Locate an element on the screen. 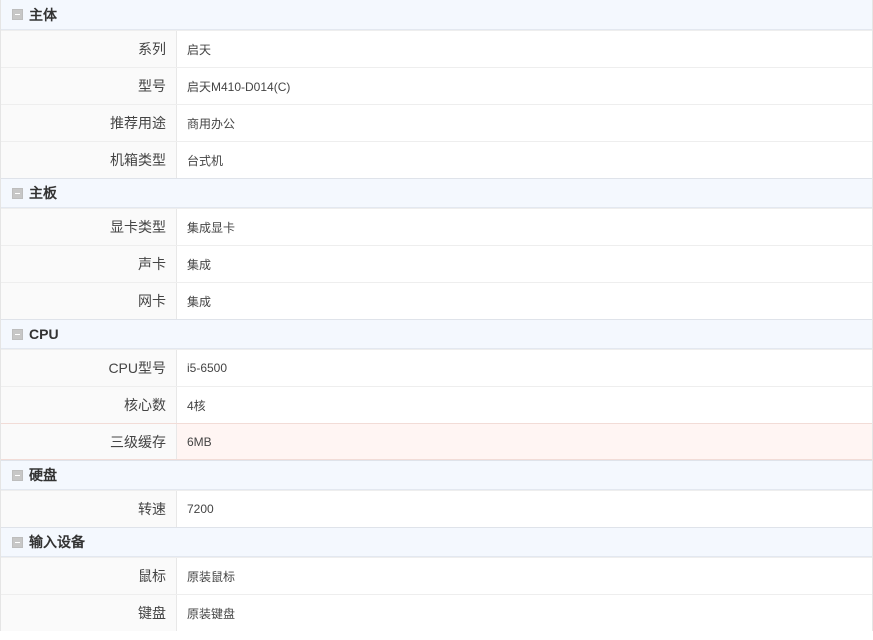 This screenshot has width=873, height=640. spec-value: 6MB is located at coordinates (524, 441).